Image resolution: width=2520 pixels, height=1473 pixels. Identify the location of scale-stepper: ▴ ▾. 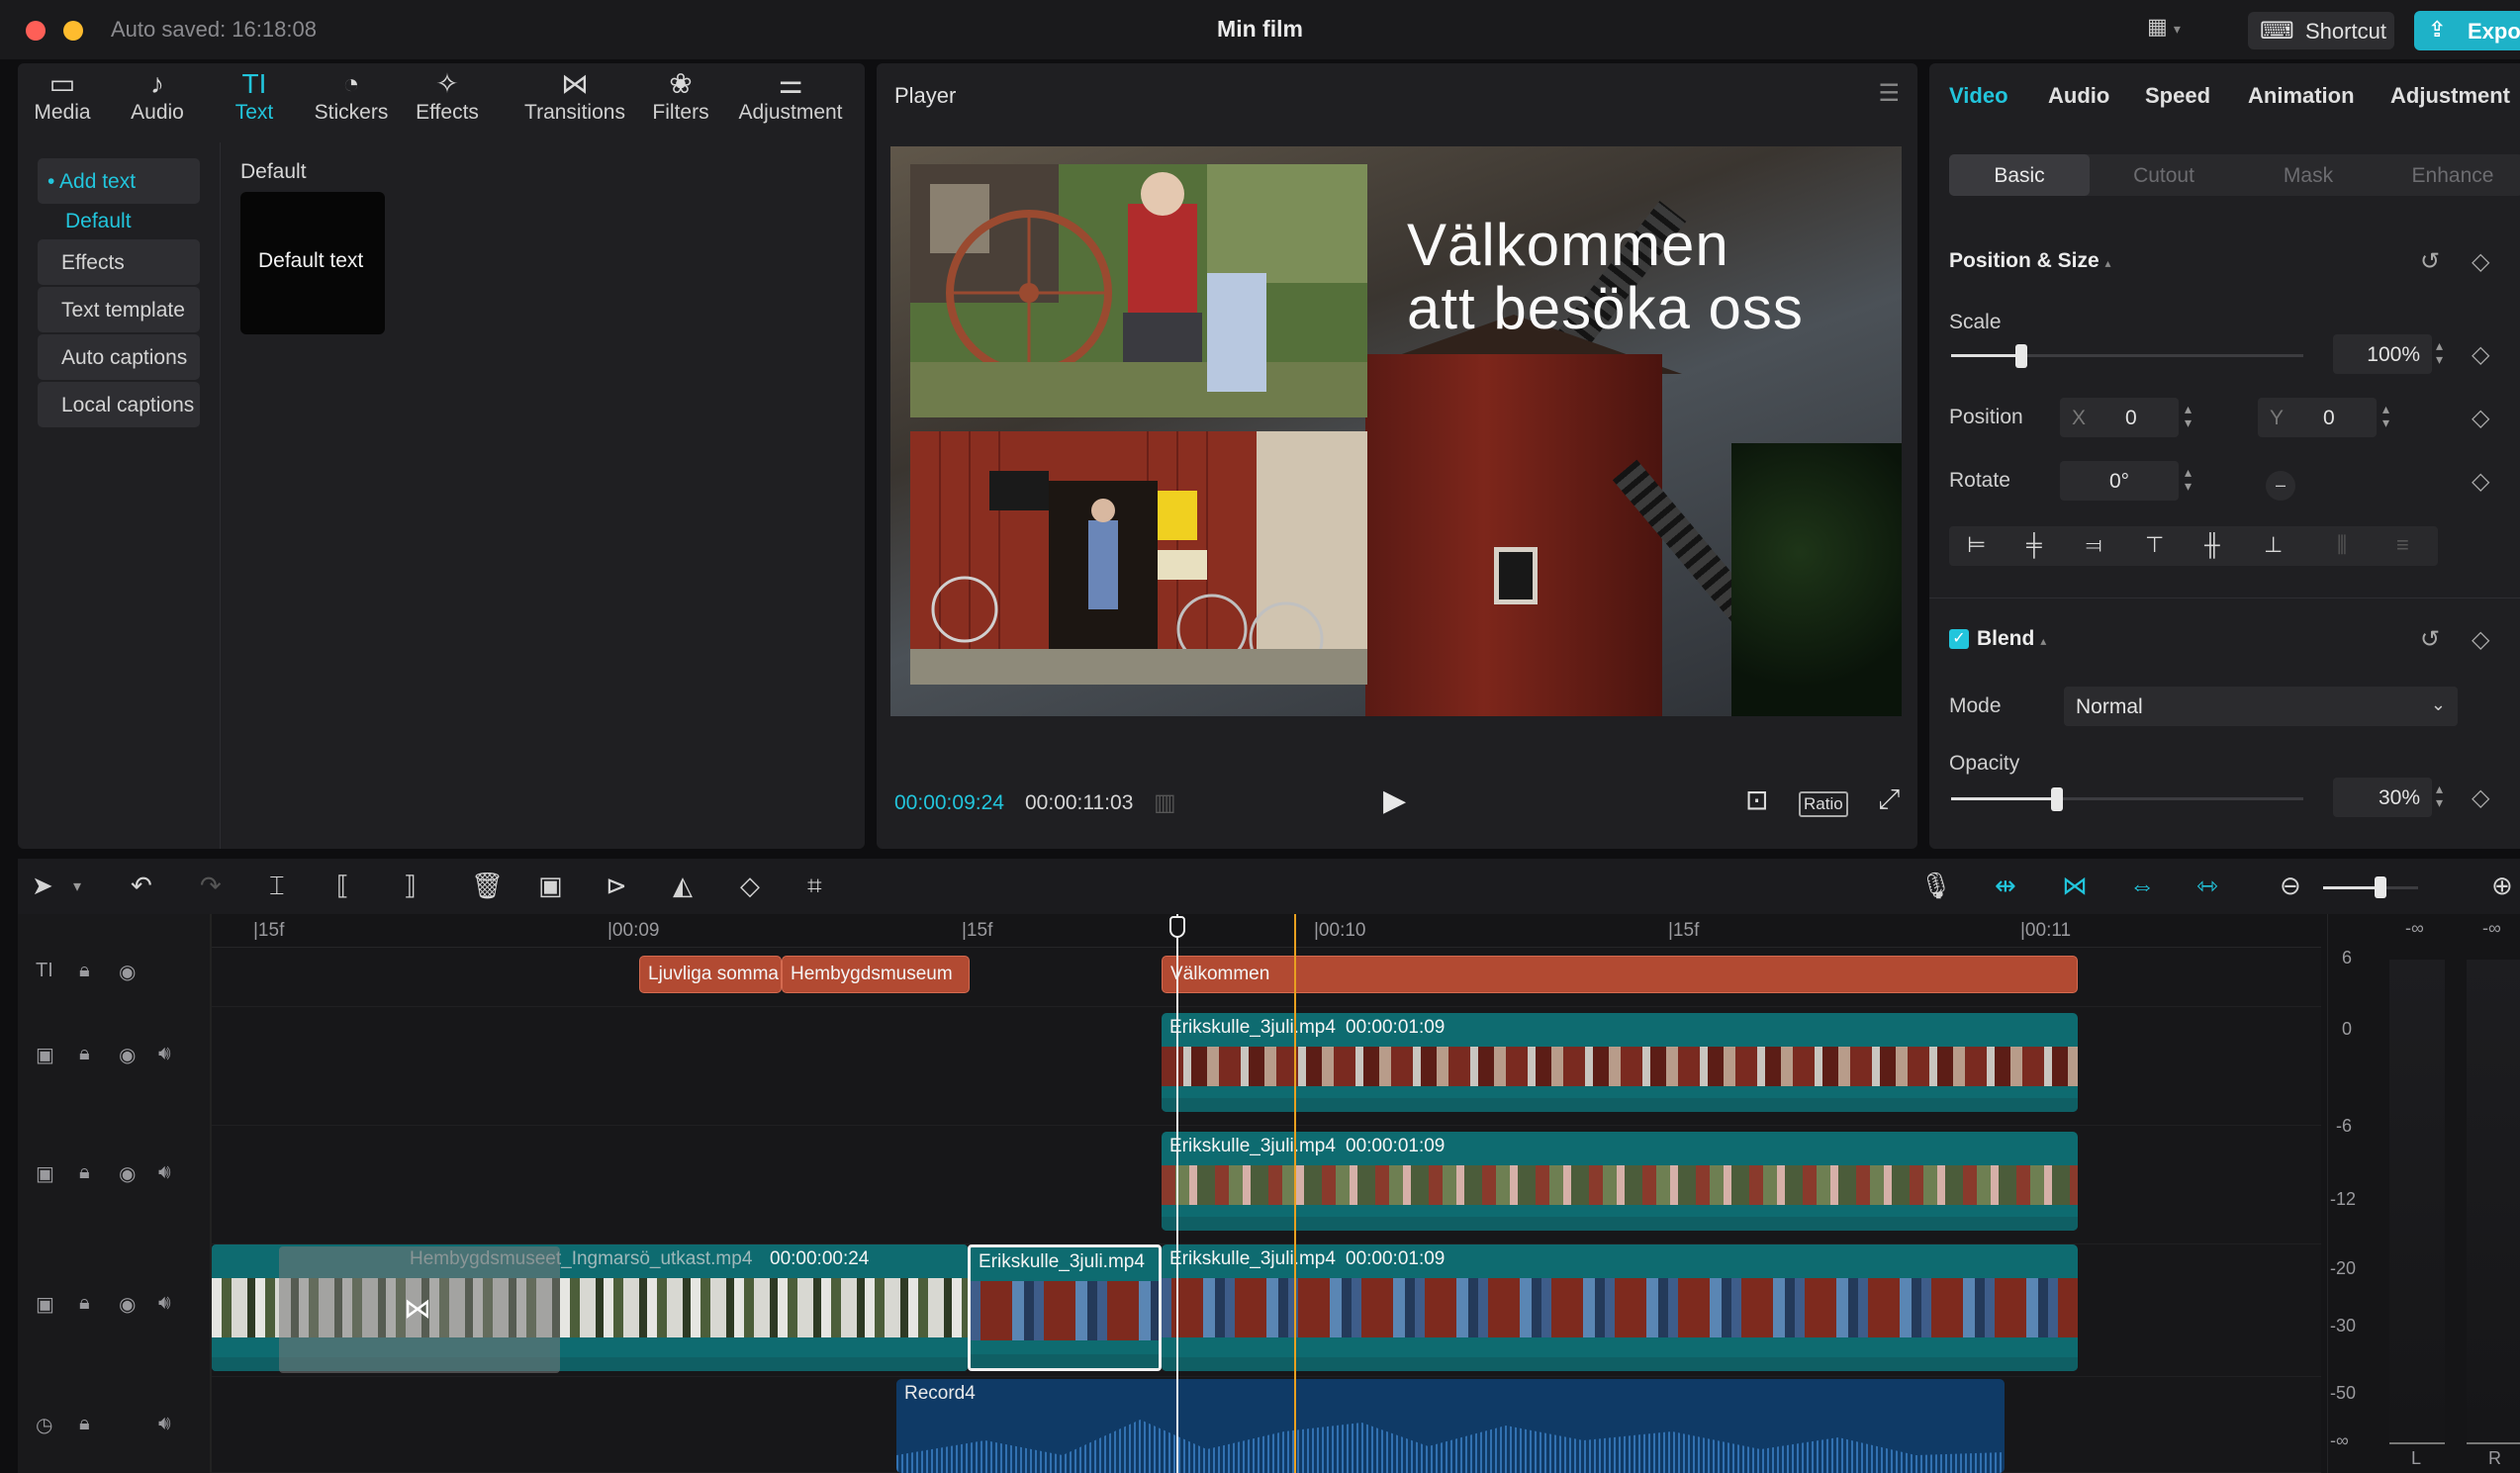
(2439, 352).